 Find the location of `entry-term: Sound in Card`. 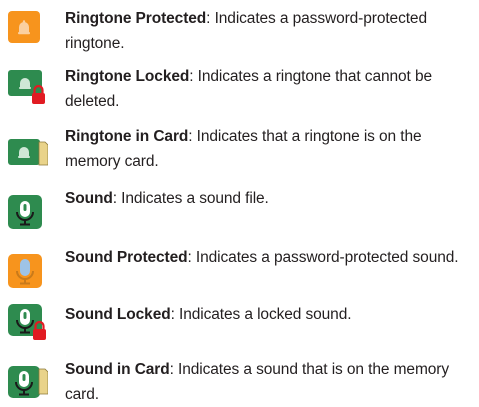

entry-term: Sound in Card is located at coordinates (117, 369).